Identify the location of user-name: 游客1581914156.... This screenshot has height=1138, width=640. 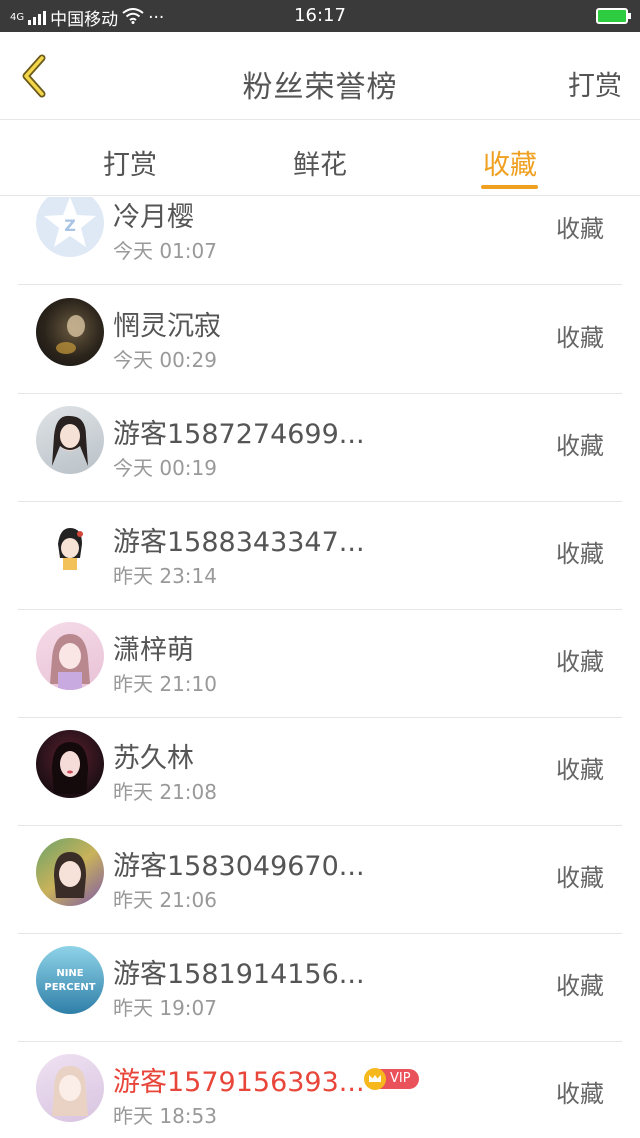
(239, 974).